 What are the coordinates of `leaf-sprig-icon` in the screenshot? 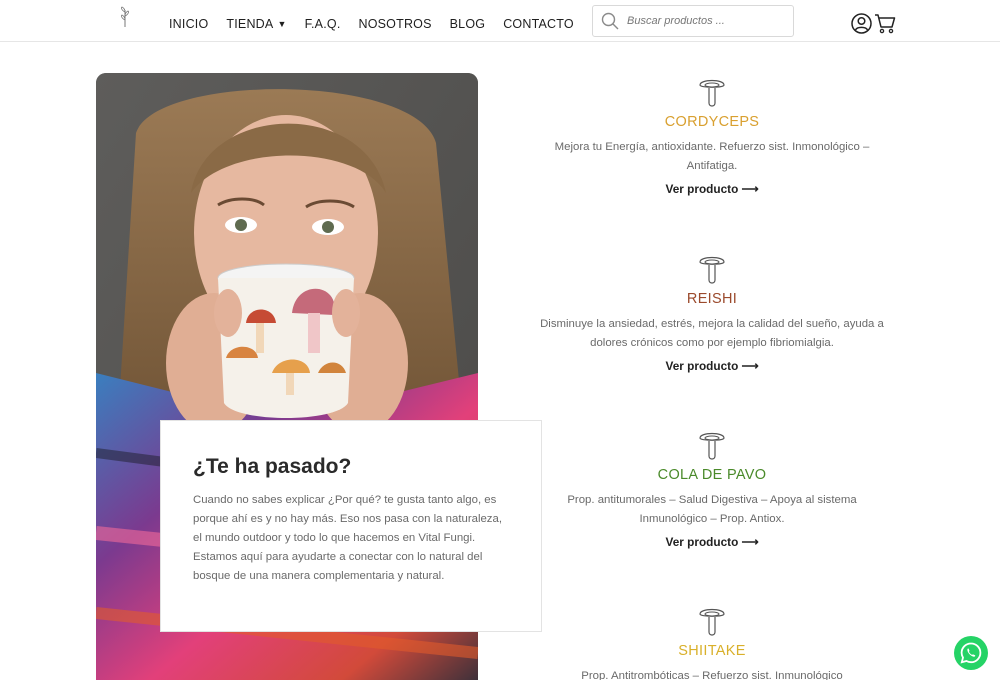 It's located at (125, 17).